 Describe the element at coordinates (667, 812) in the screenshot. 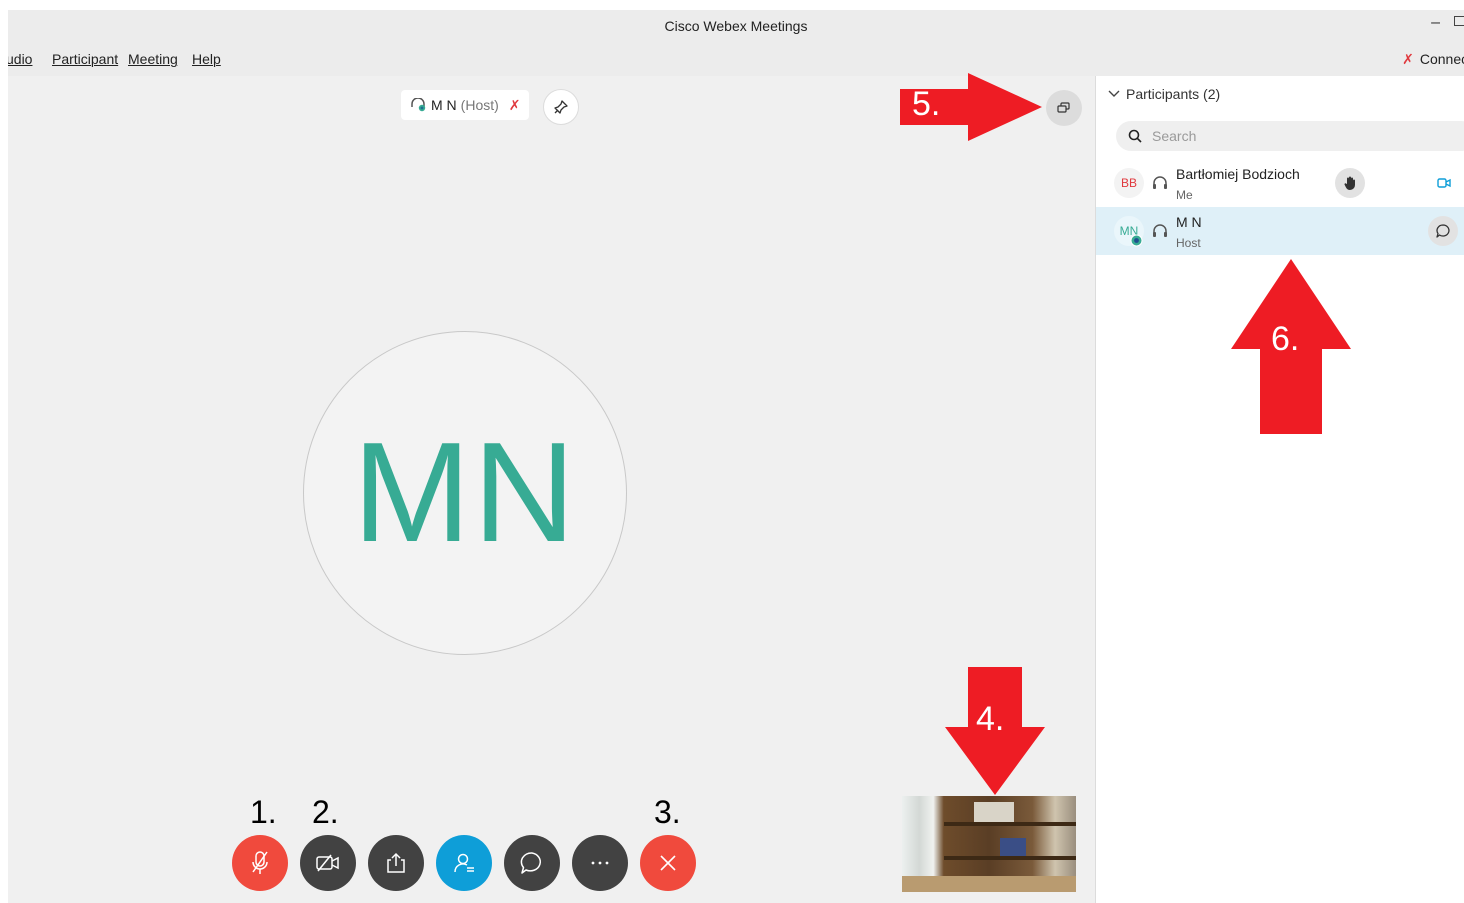

I see `annotation-label-3: 3.` at that location.